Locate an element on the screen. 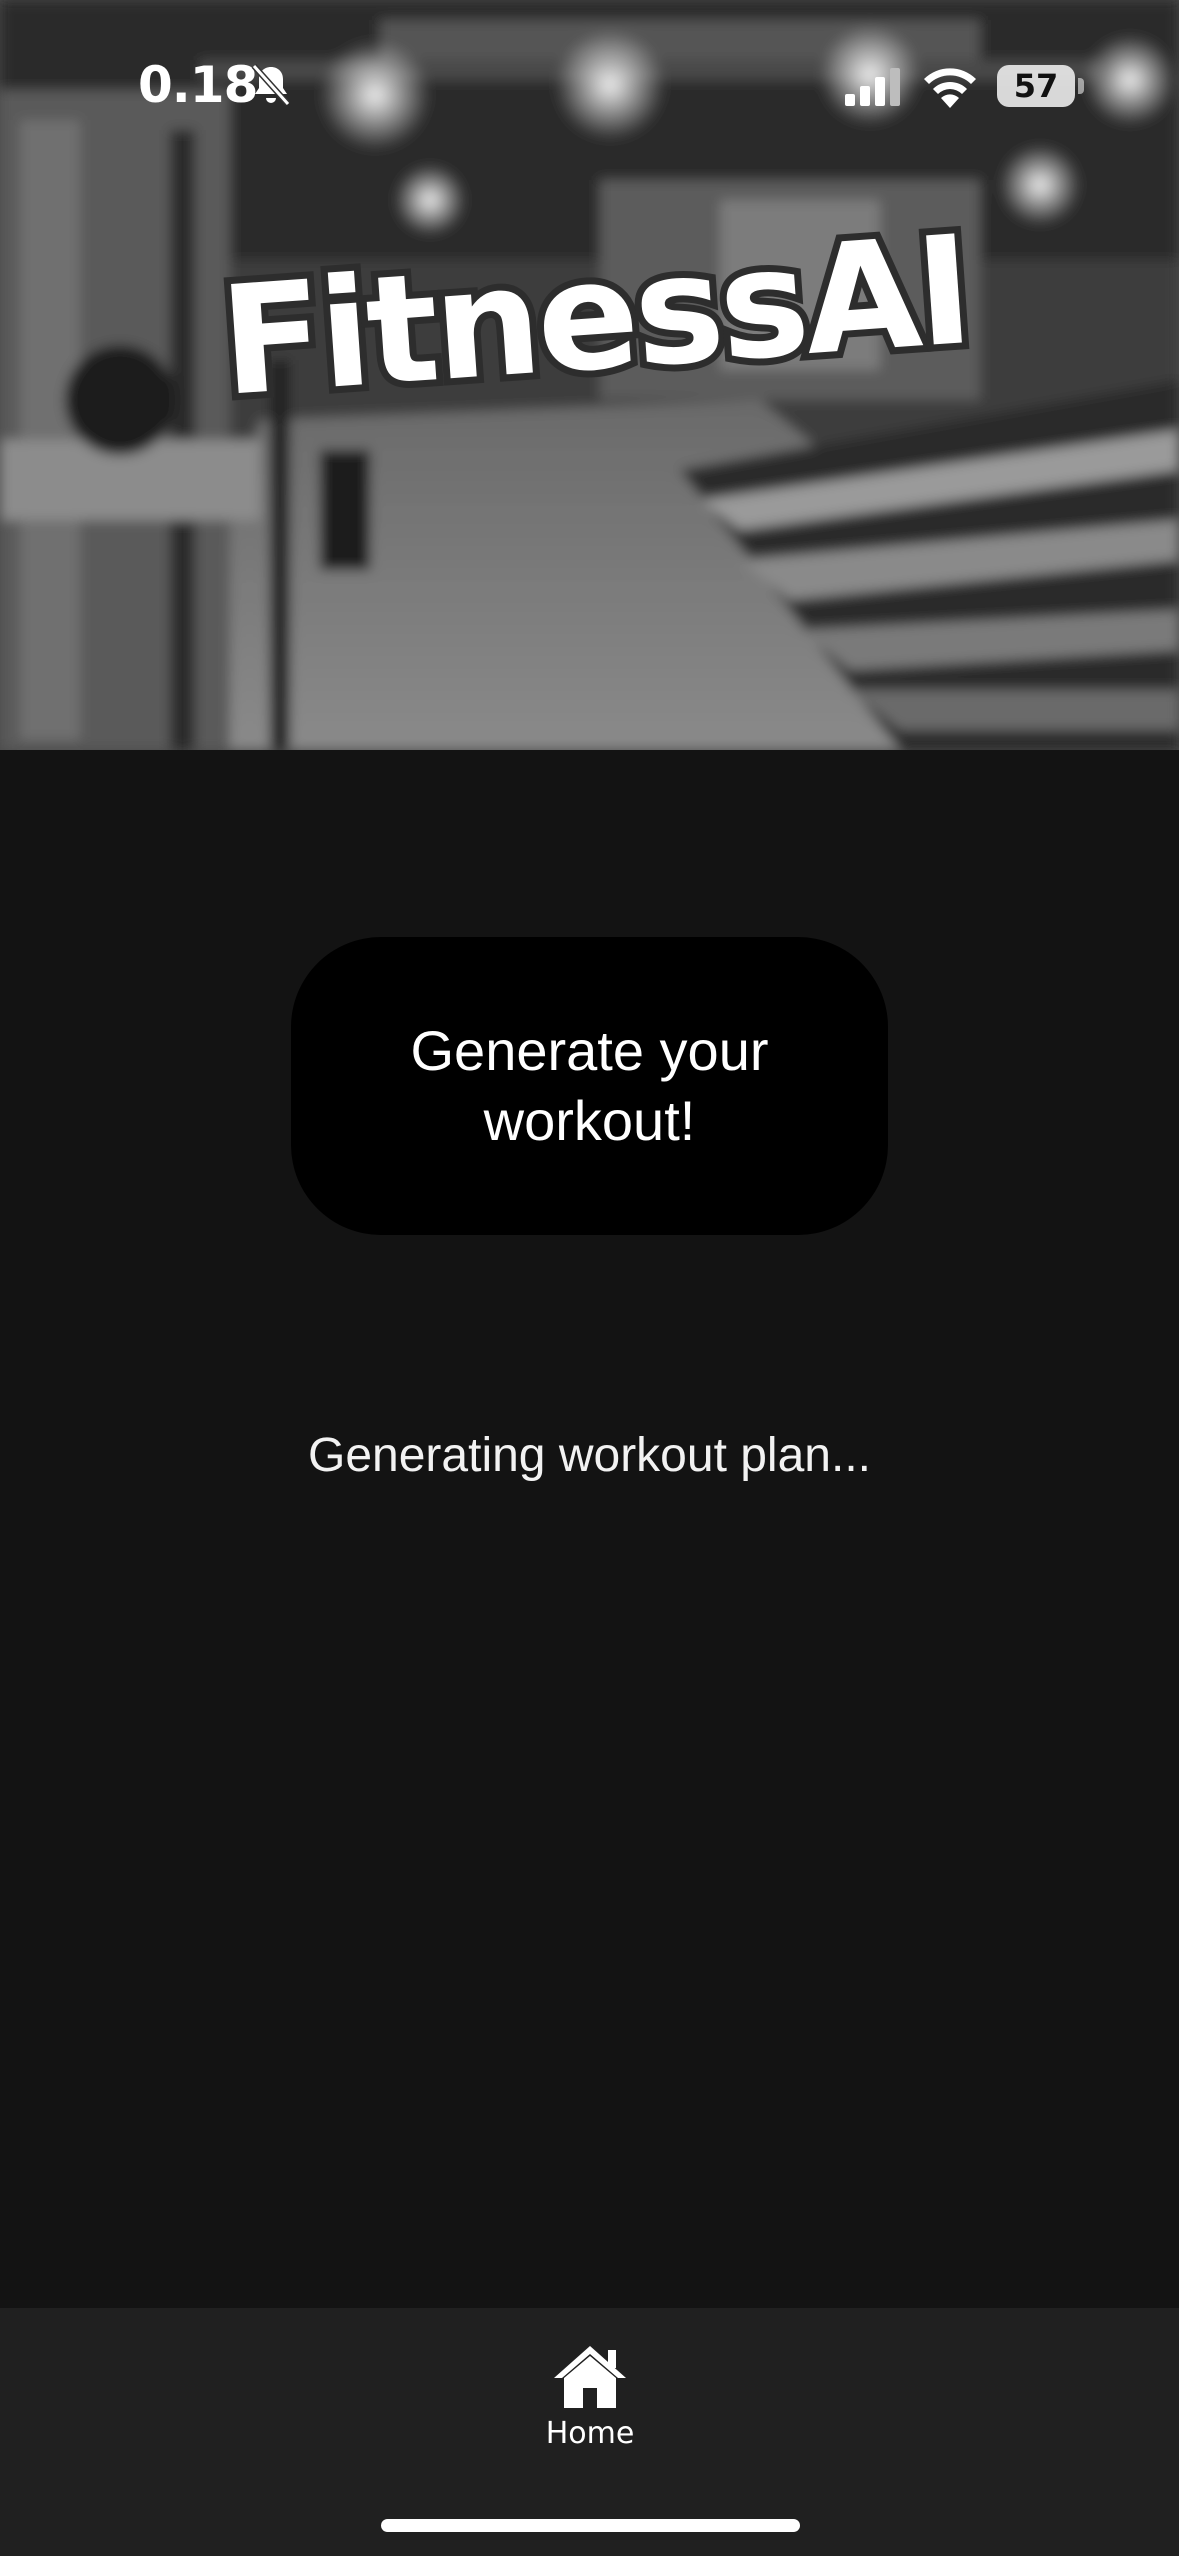 Image resolution: width=1179 pixels, height=2556 pixels. generate-workout-button: Generate your workout! is located at coordinates (589, 1086).